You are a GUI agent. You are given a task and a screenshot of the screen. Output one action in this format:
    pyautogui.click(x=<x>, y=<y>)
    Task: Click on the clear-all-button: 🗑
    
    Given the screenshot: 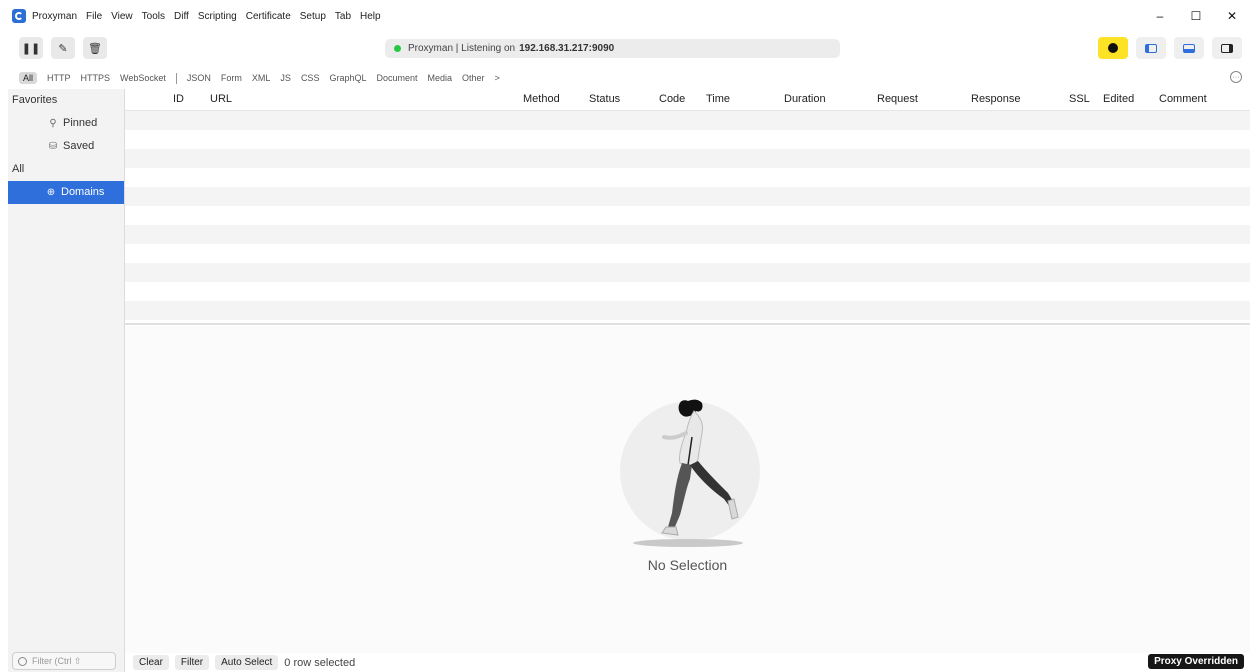 What is the action you would take?
    pyautogui.click(x=95, y=48)
    